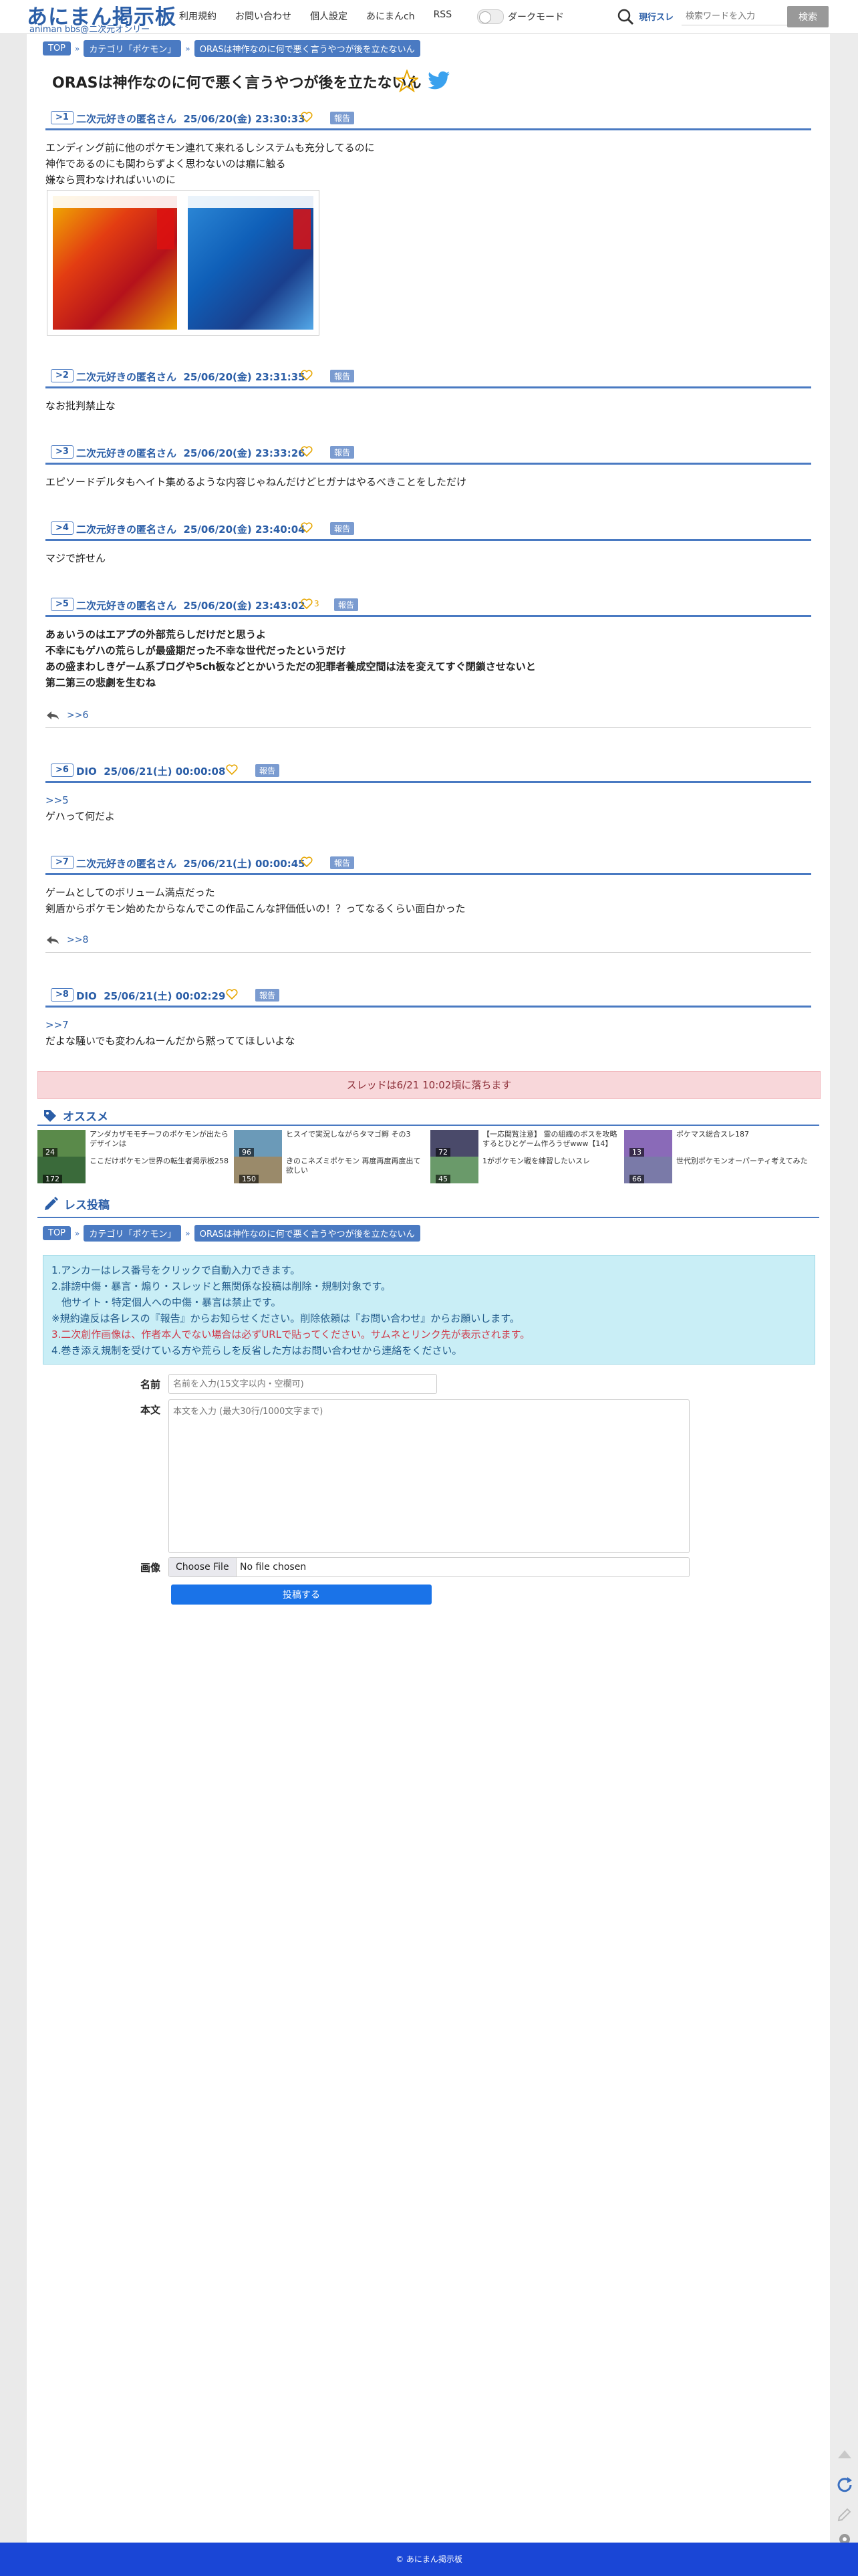  What do you see at coordinates (845, 2454) in the screenshot?
I see `scroll-top-icon` at bounding box center [845, 2454].